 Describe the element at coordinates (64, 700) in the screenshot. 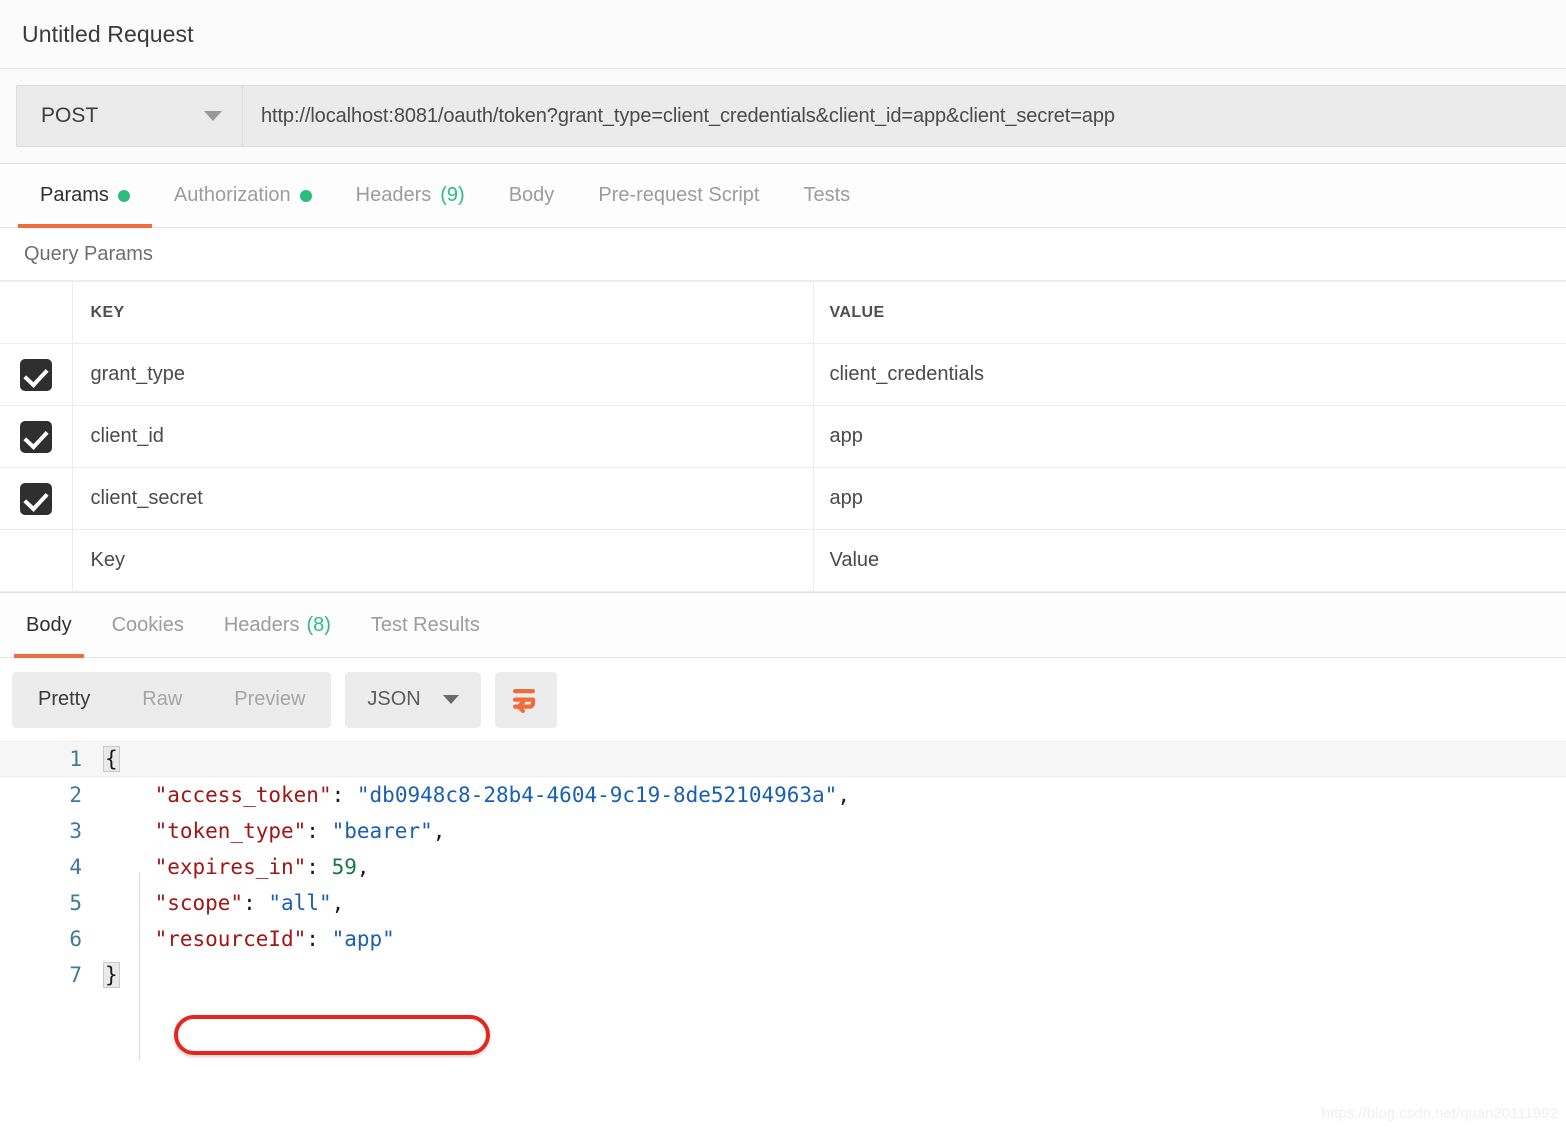

I see `view-mode-pretty: Pretty` at that location.